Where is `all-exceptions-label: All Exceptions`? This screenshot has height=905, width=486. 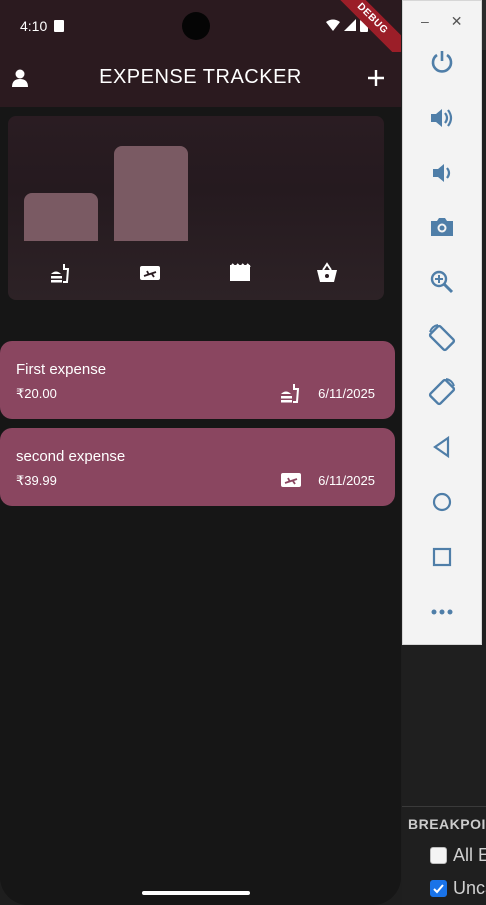
all-exceptions-label: All Exceptions is located at coordinates (469, 855).